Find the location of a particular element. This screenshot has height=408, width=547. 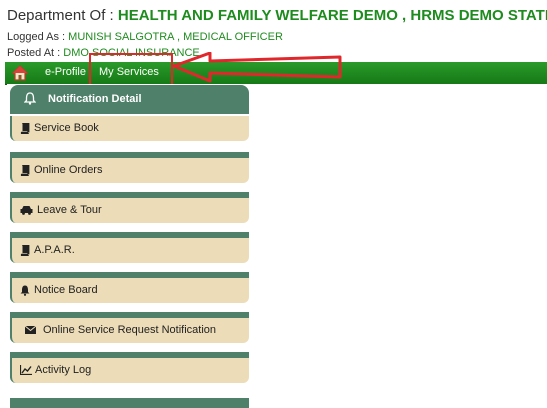

section-divider is located at coordinates (129, 403).